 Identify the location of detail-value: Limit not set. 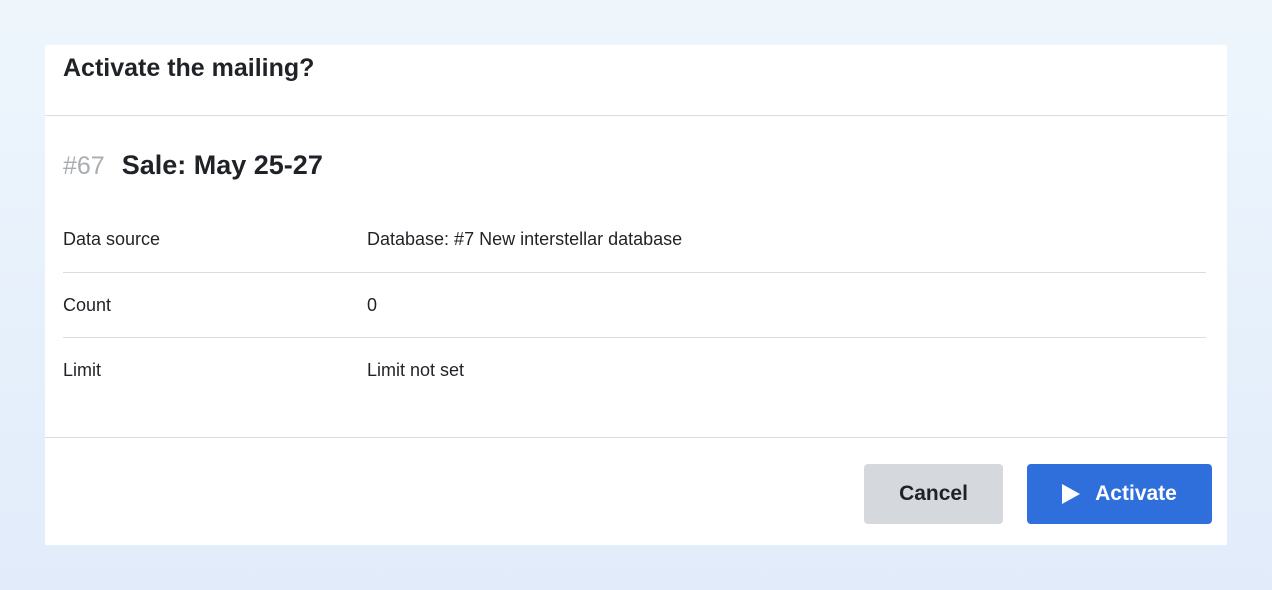
(416, 370).